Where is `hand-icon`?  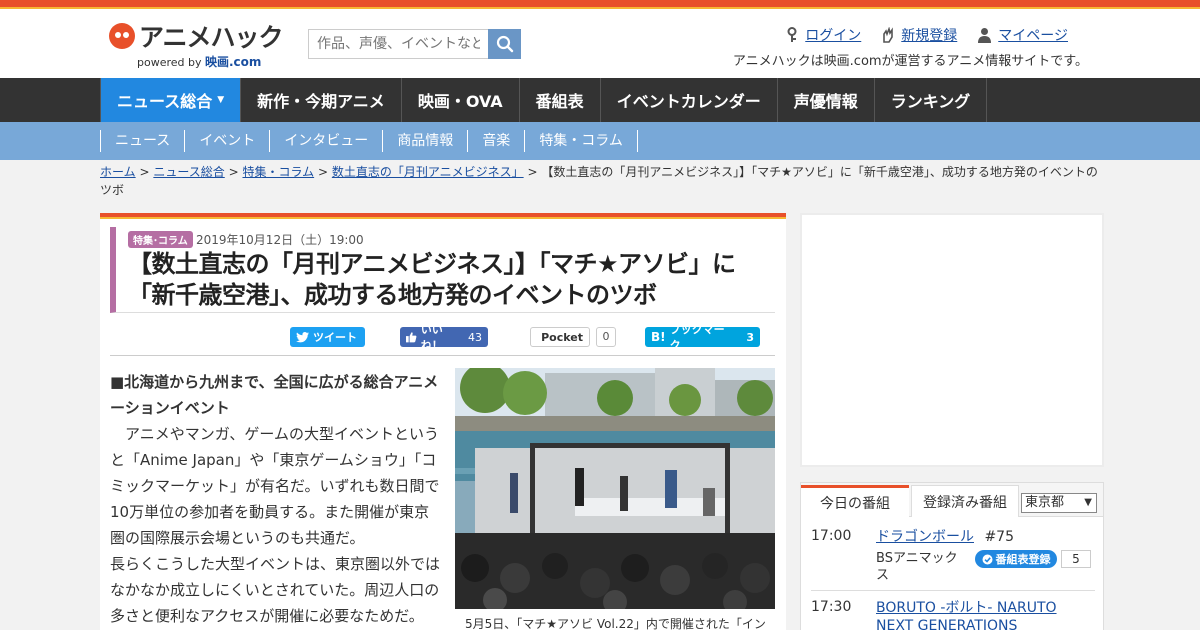
hand-icon is located at coordinates (888, 35).